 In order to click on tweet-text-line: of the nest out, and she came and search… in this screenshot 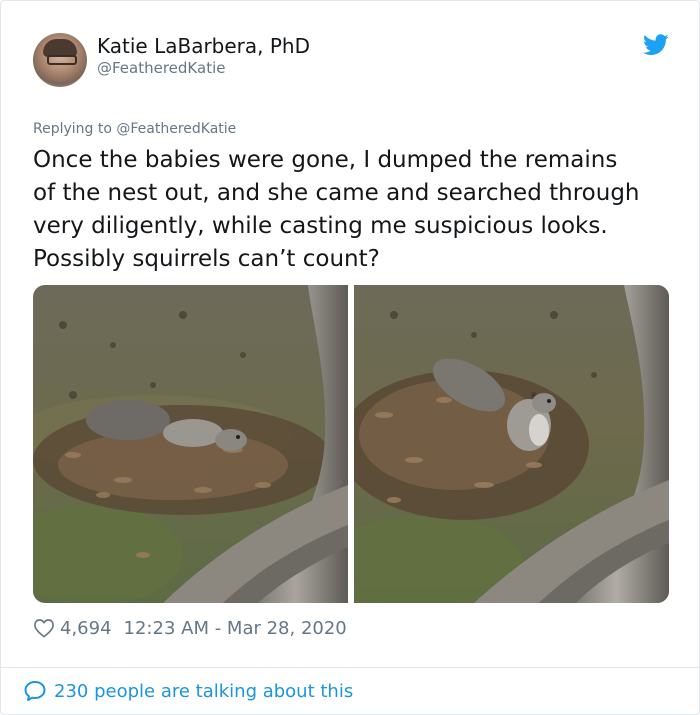, I will do `click(336, 193)`.